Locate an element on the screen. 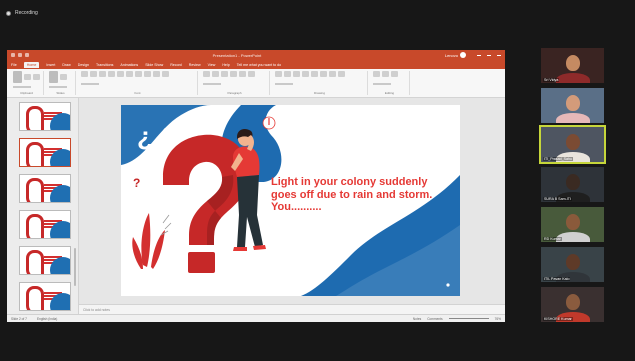  slide-thumbnails is located at coordinates (43, 210).